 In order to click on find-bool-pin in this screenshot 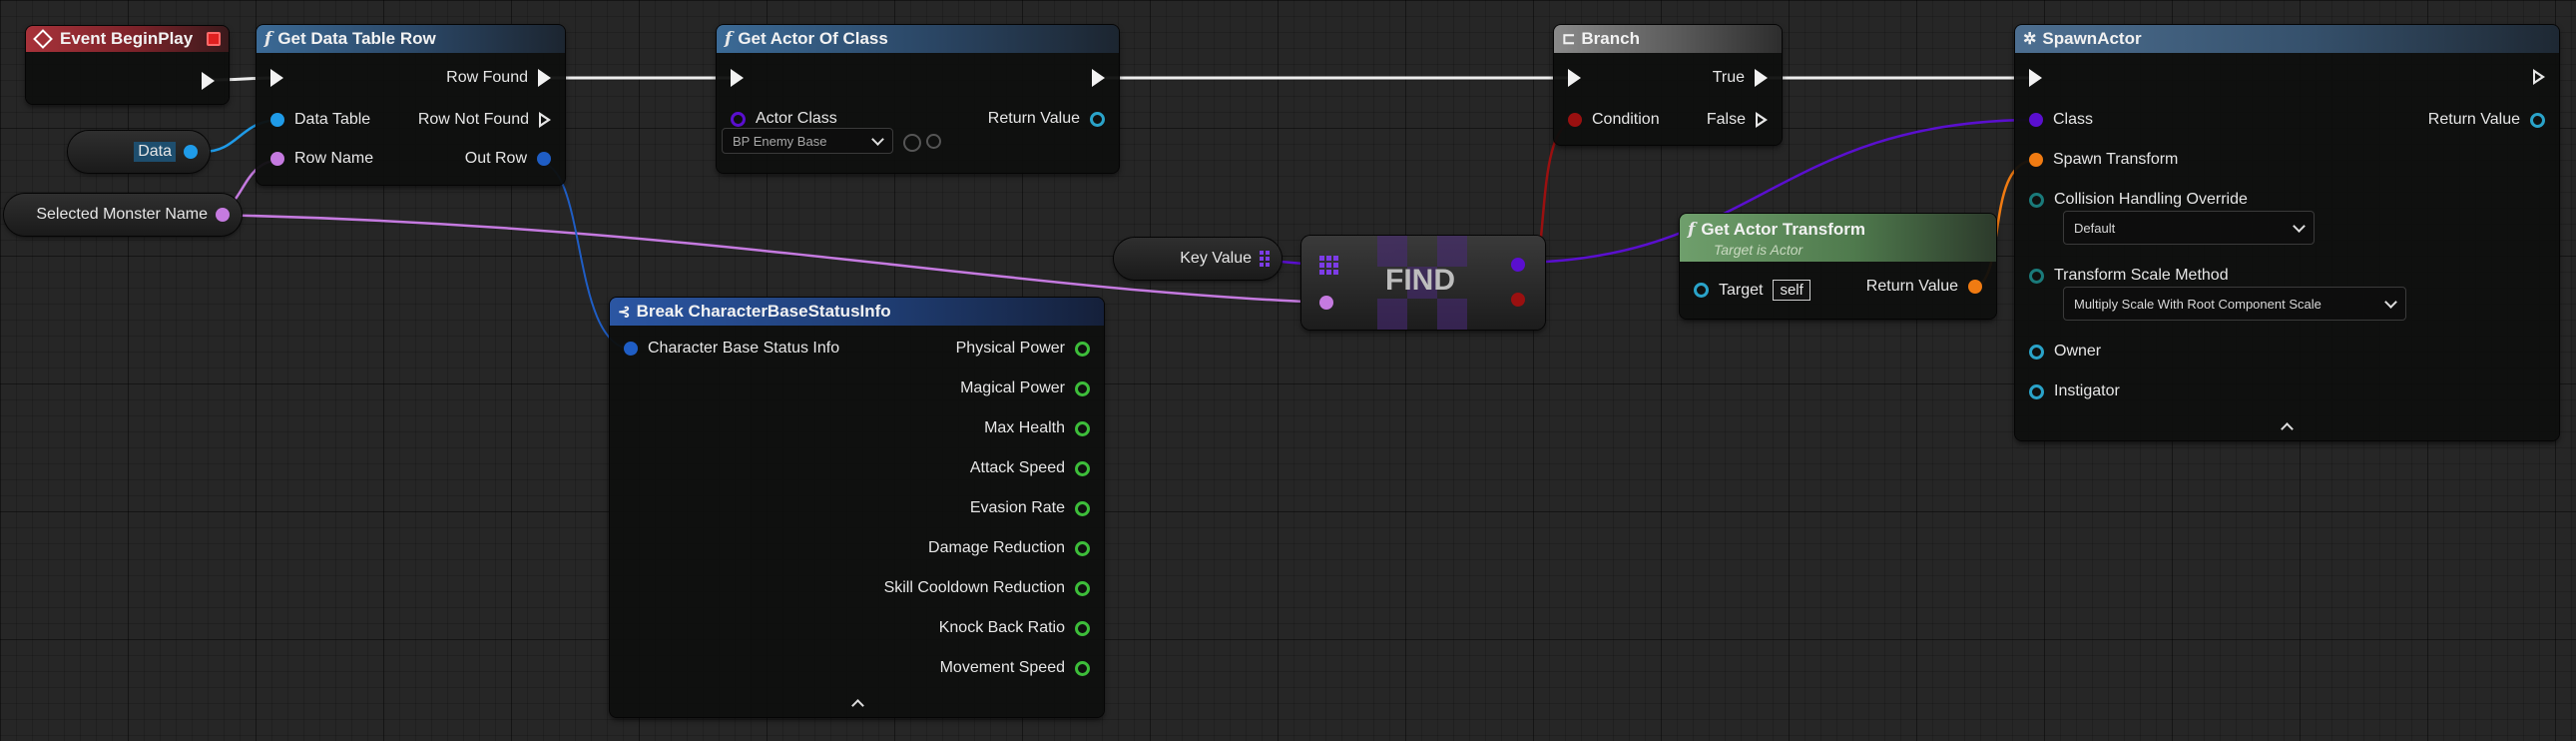, I will do `click(1518, 300)`.